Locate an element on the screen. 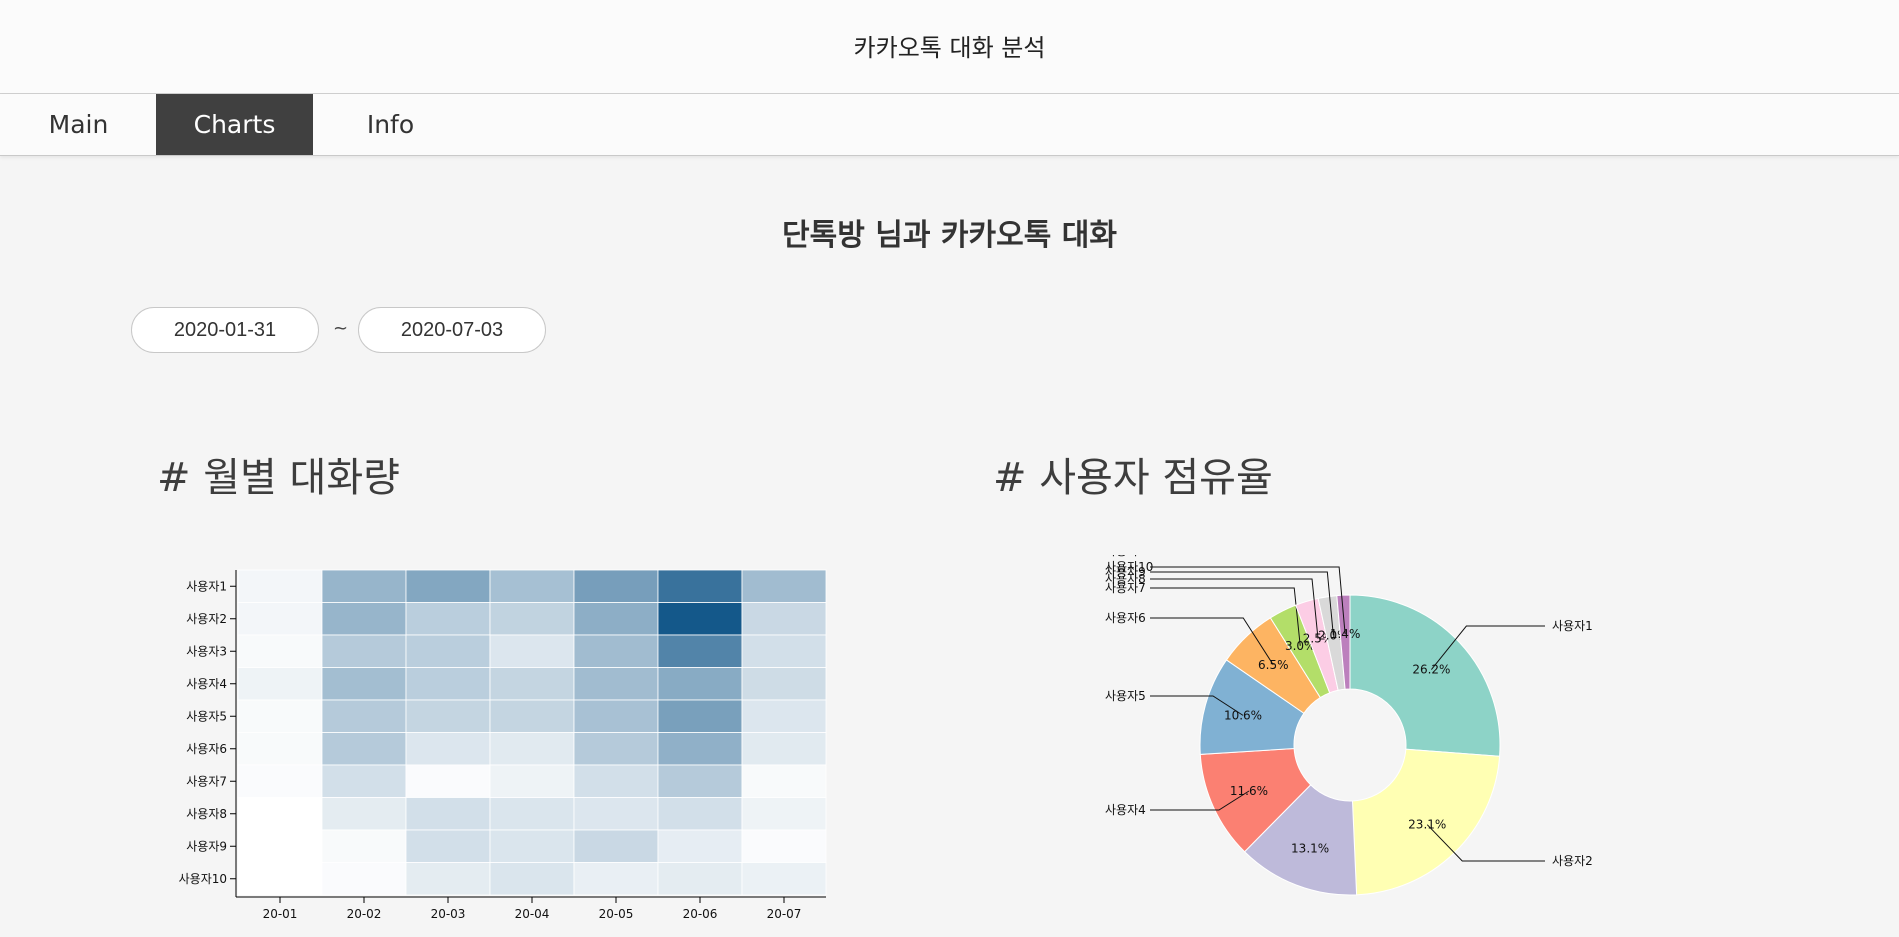  pie-user-label: 사용자6 is located at coordinates (1125, 618).